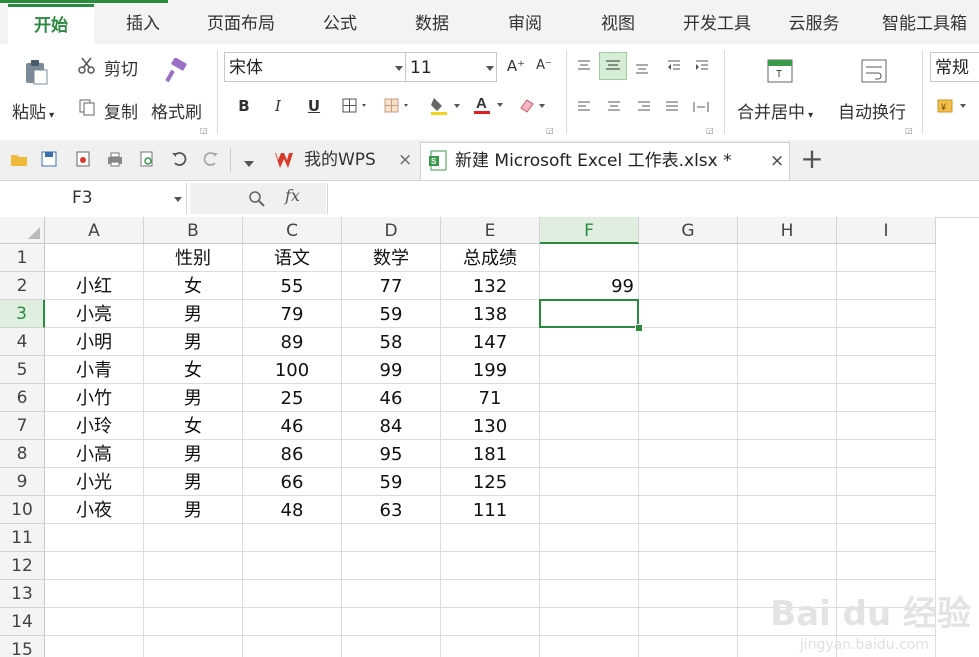  Describe the element at coordinates (525, 24) in the screenshot. I see `tab-review: 审阅` at that location.